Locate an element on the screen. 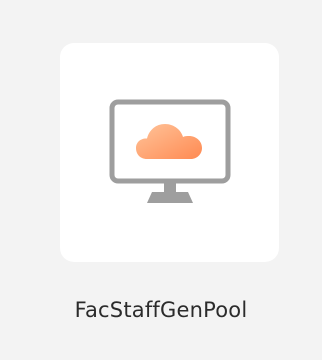  cloud-desktop-icon is located at coordinates (170, 152).